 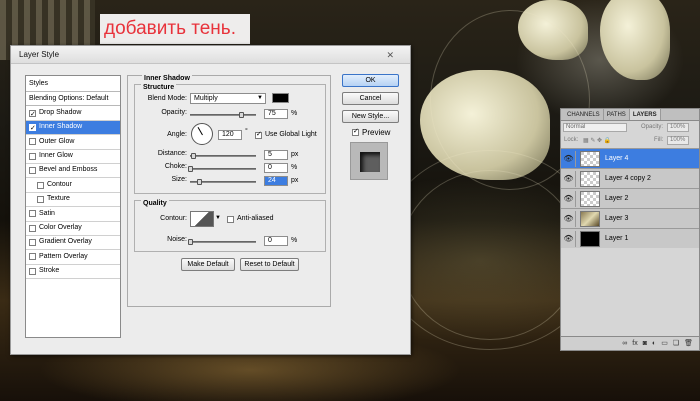 I want to click on layer-blend-mode-select: Normal, so click(x=595, y=127).